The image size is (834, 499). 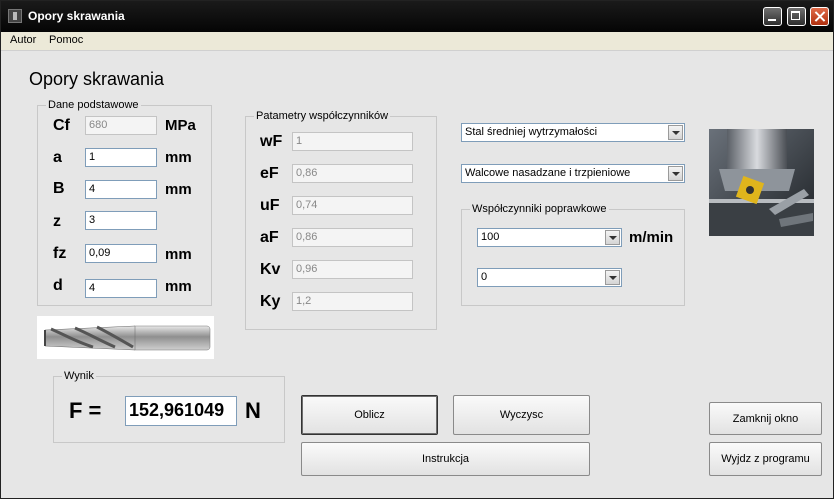 What do you see at coordinates (97, 79) in the screenshot?
I see `page-title: Opory skrawania` at bounding box center [97, 79].